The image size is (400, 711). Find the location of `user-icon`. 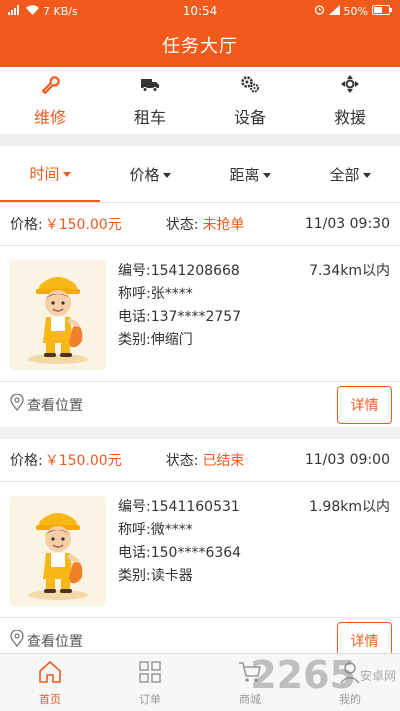

user-icon is located at coordinates (350, 673).